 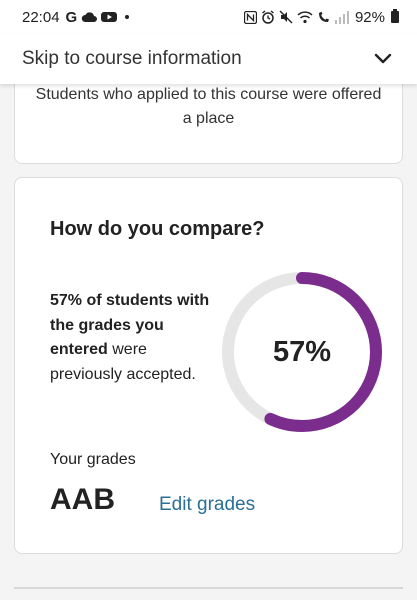 I want to click on alarm-icon, so click(x=268, y=17).